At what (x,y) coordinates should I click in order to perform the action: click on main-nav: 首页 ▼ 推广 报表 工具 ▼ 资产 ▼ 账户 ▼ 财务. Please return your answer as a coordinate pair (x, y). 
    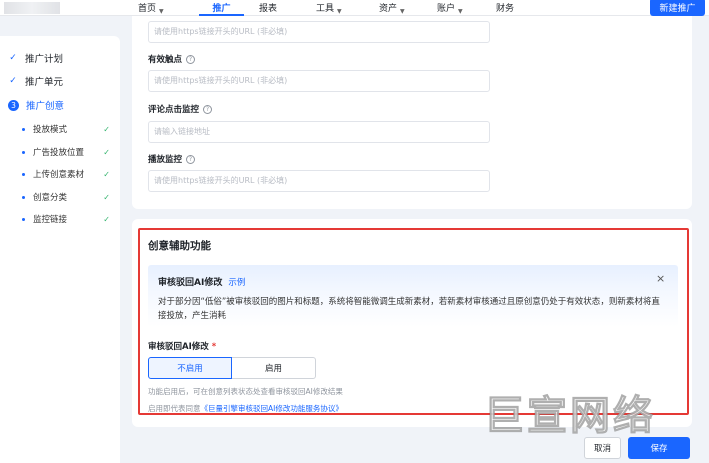
    Looking at the image, I should click on (331, 8).